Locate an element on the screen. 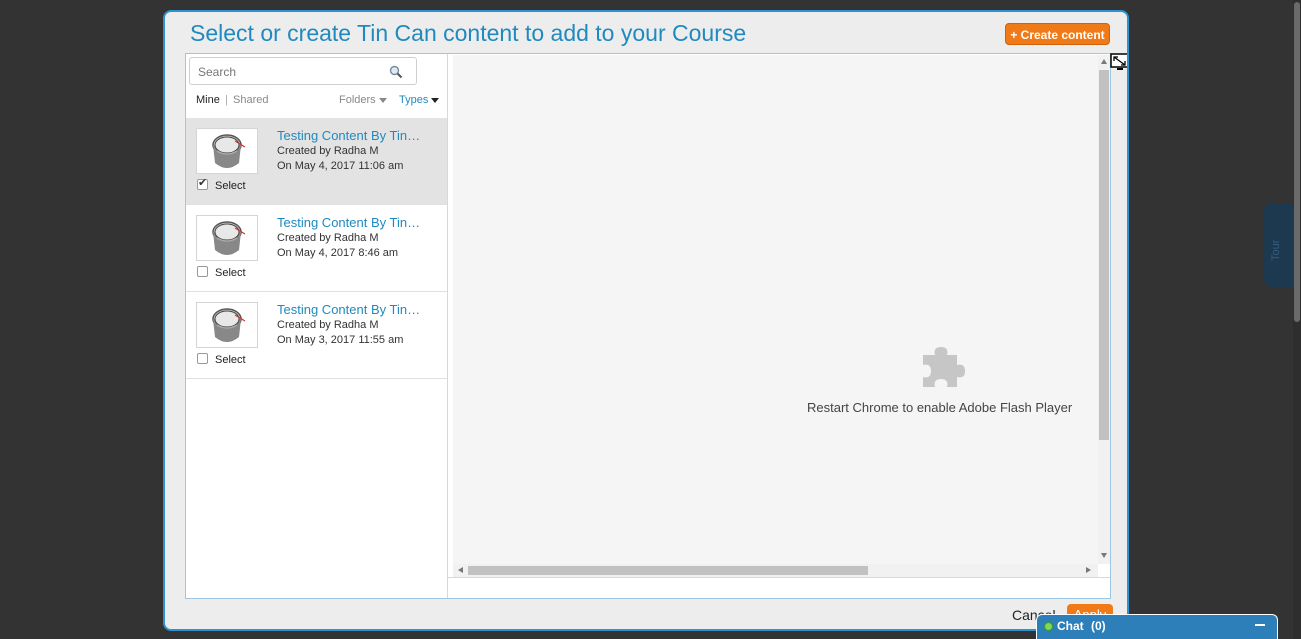  item-date: On May 3, 2017 11:55 am is located at coordinates (340, 340).